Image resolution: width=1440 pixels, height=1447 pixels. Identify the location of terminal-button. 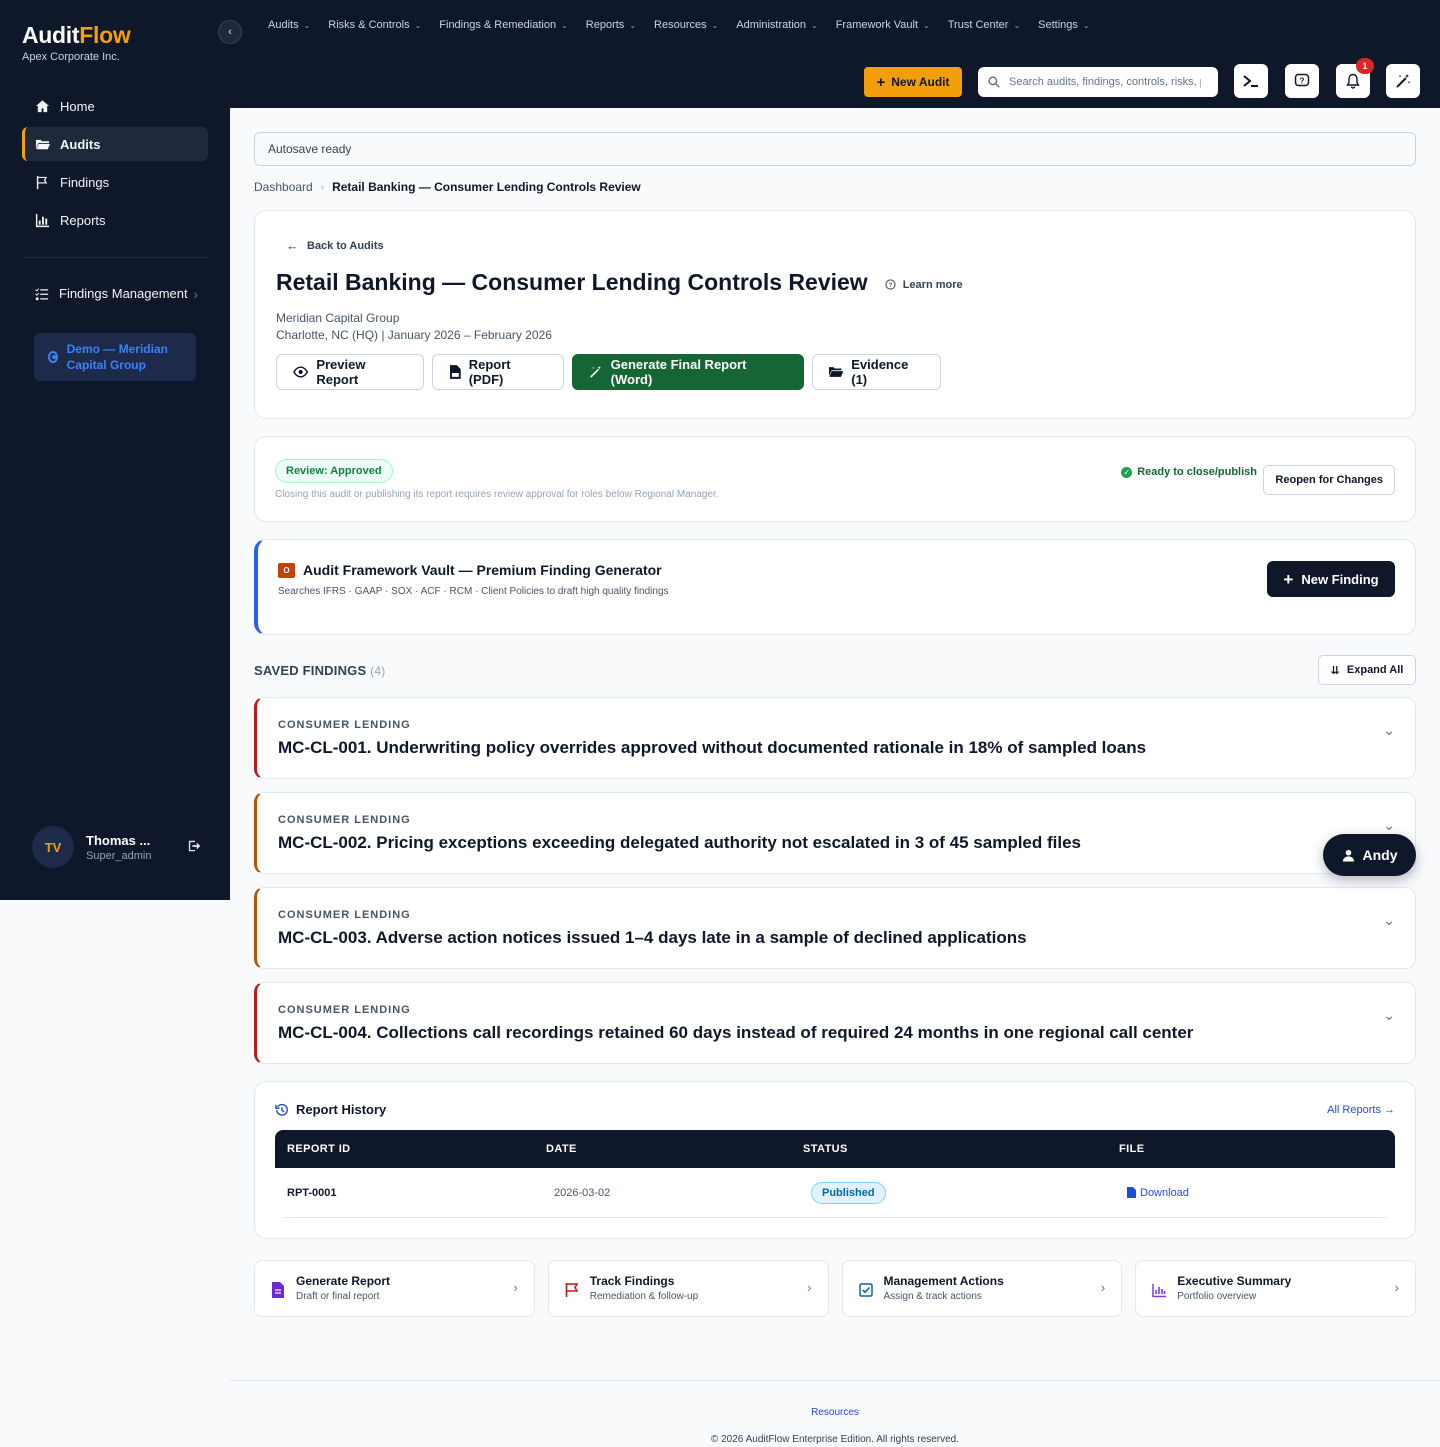
(1251, 81).